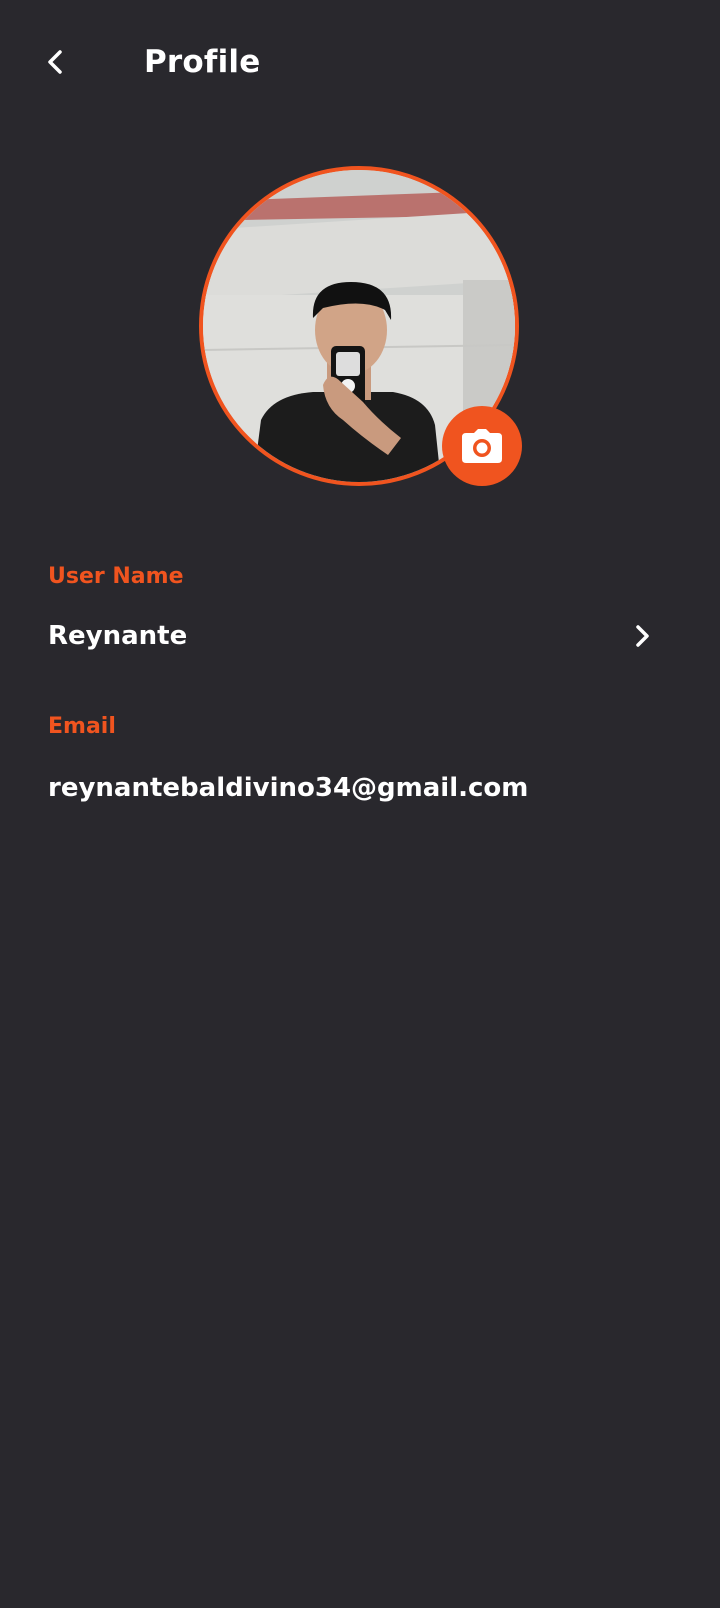  Describe the element at coordinates (642, 636) in the screenshot. I see `chevron-right-icon` at that location.